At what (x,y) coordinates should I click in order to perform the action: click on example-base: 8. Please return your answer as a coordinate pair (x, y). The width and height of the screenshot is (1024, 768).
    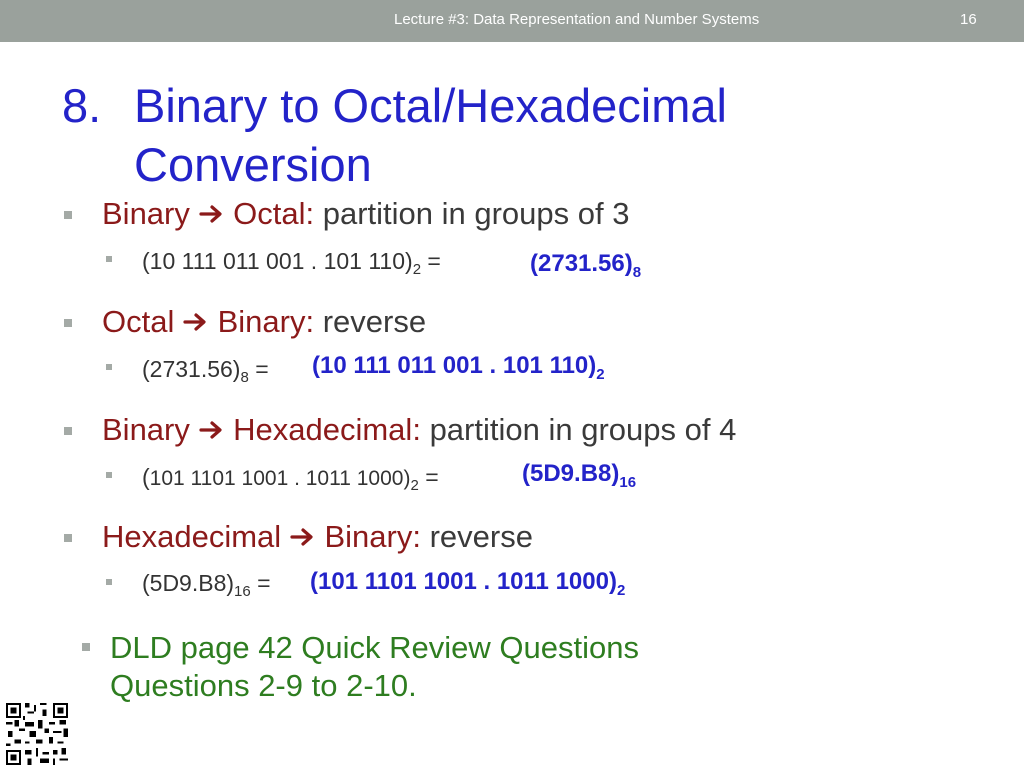
    Looking at the image, I should click on (244, 377).